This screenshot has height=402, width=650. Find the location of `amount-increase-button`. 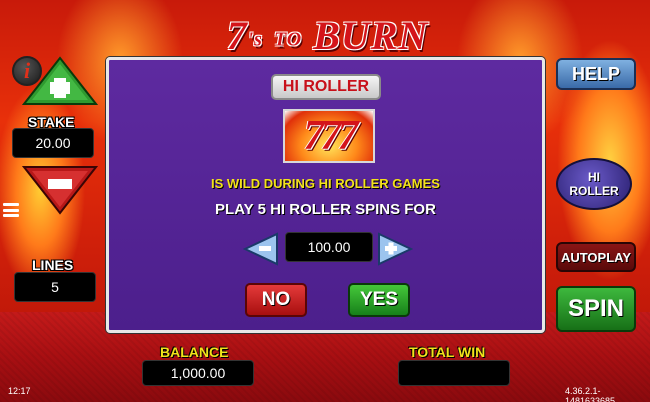

amount-increase-button is located at coordinates (395, 249).